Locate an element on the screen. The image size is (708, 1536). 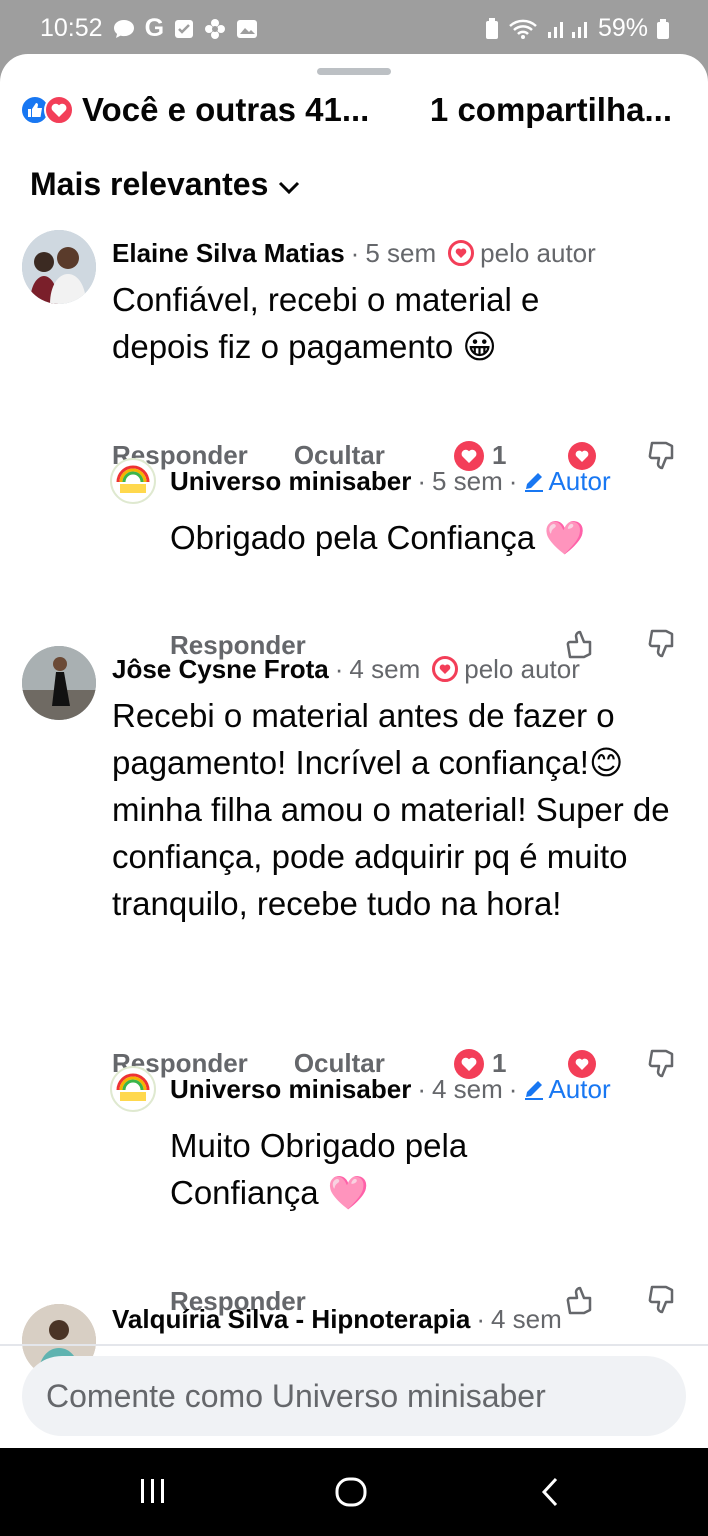
comment-header: Elaine Silva Matias · 5 sem pelo autor is located at coordinates (354, 253).